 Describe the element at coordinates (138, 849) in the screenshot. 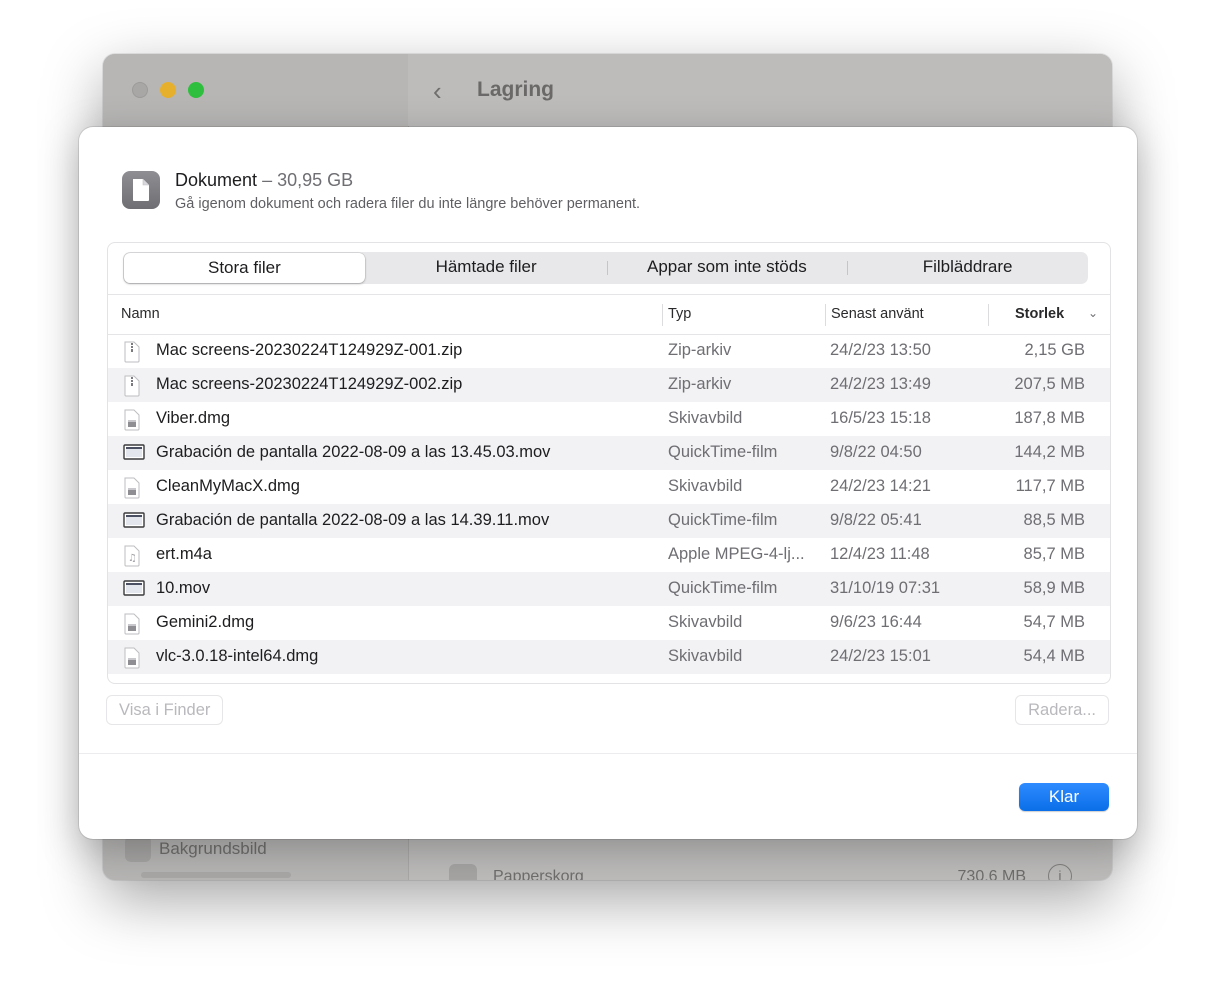

I see `wallpaper-icon` at that location.